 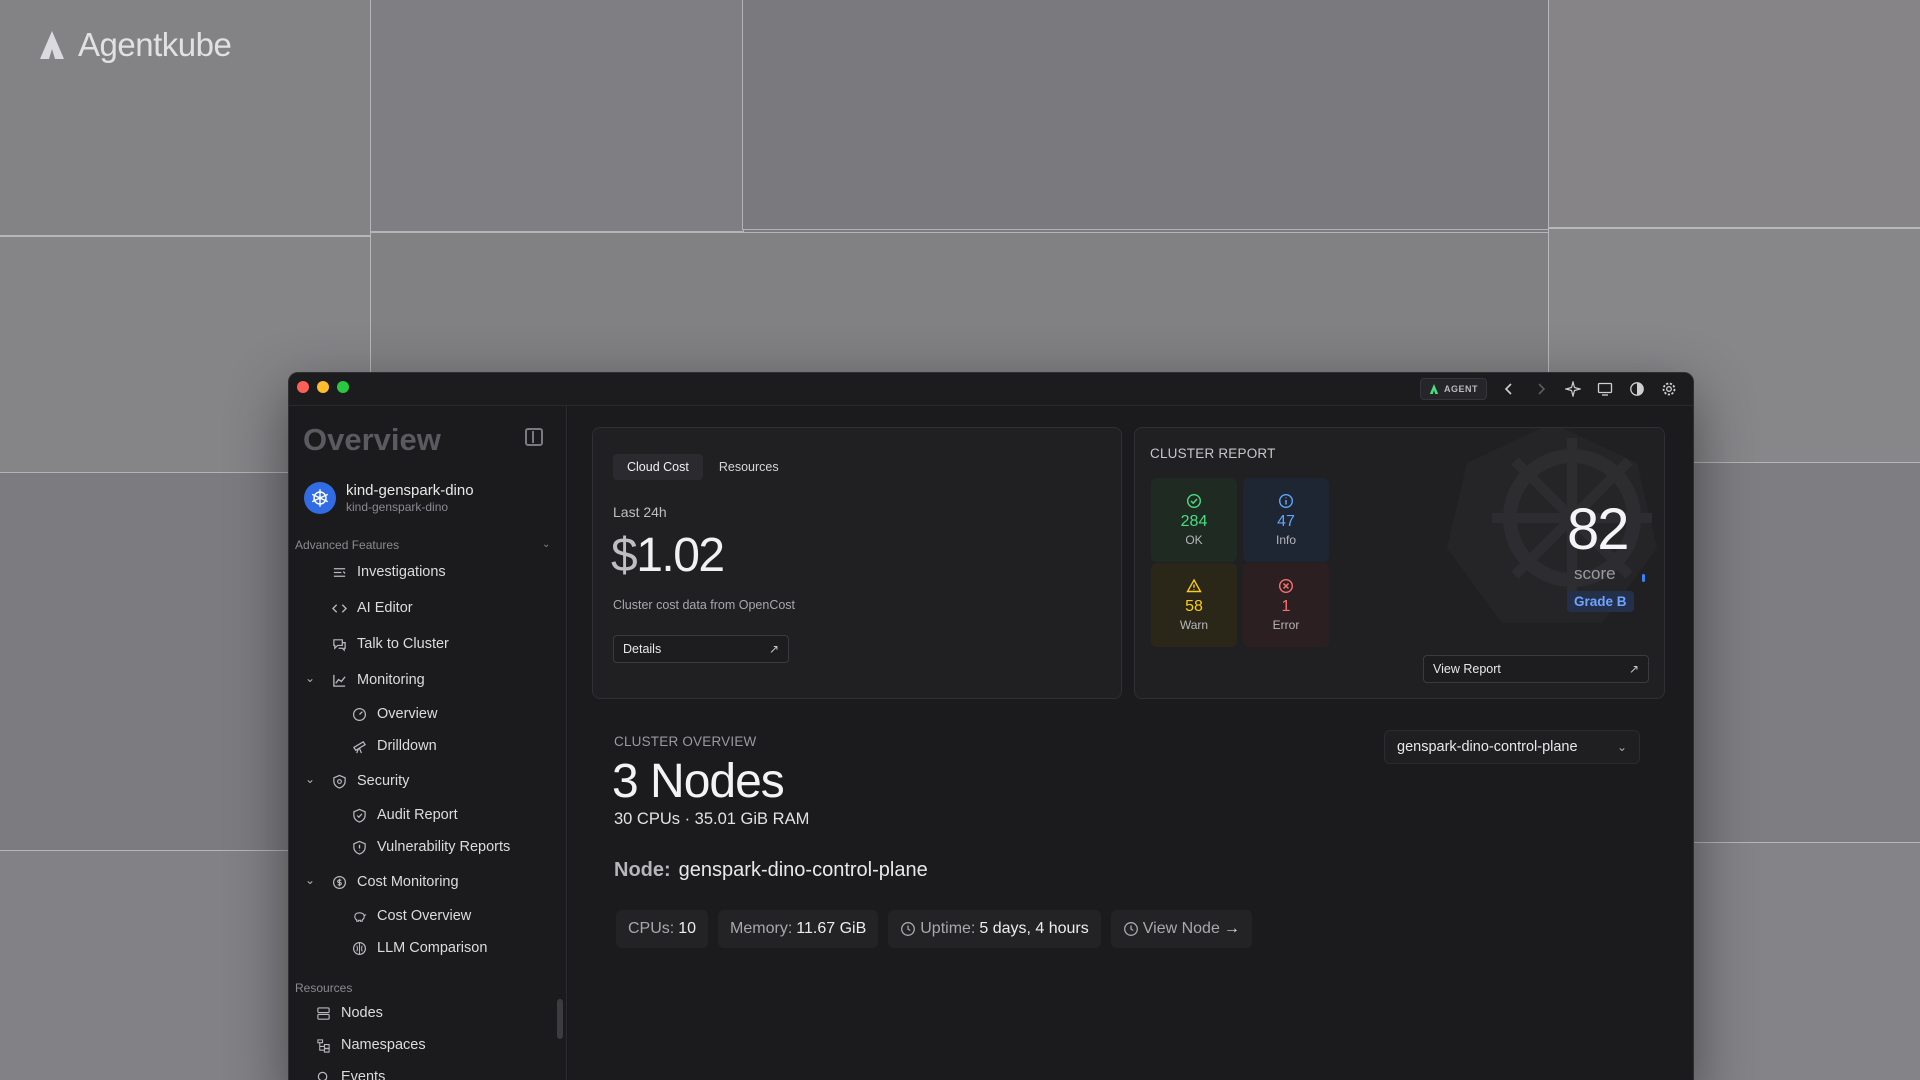 What do you see at coordinates (749, 467) in the screenshot?
I see `tab-resources: Resources` at bounding box center [749, 467].